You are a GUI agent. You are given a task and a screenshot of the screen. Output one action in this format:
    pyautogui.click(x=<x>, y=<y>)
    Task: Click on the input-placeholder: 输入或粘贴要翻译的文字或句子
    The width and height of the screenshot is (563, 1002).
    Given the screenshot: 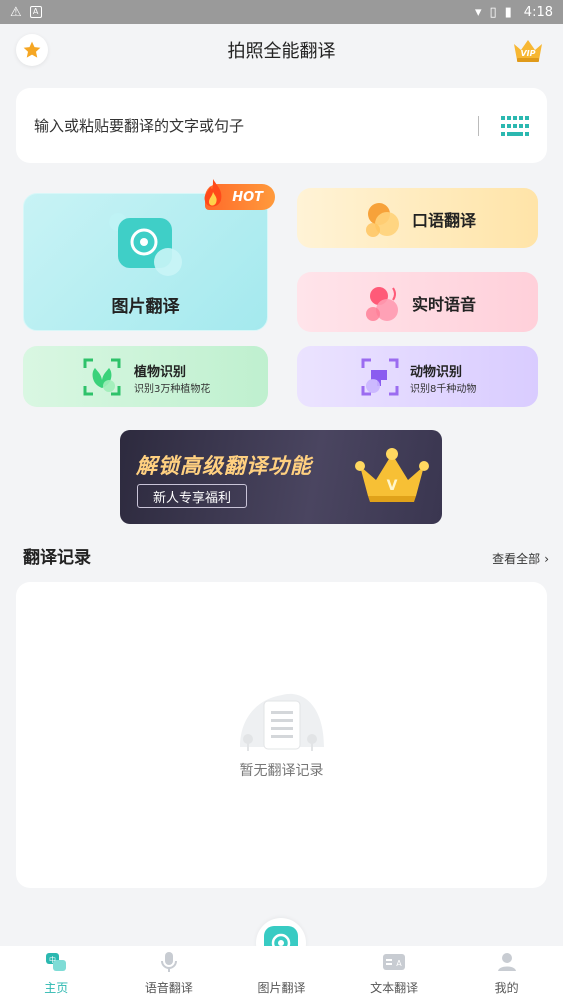 What is the action you would take?
    pyautogui.click(x=139, y=126)
    